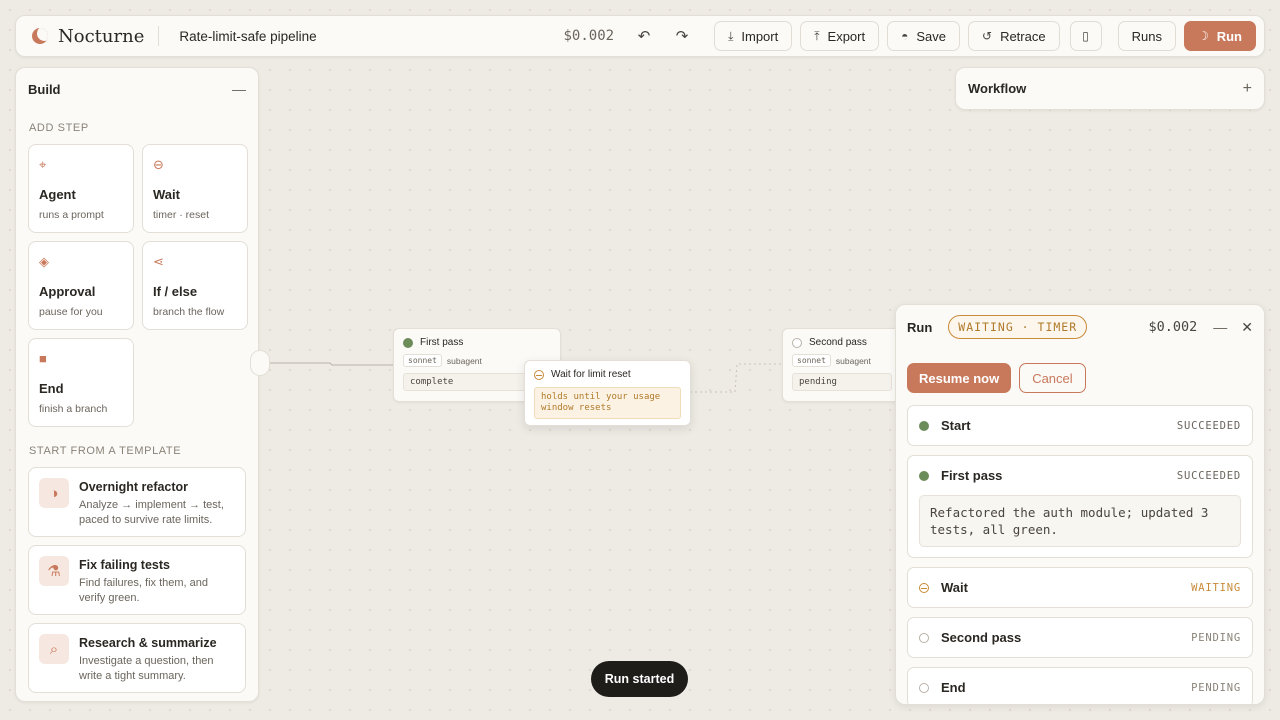  Describe the element at coordinates (1080, 587) in the screenshot. I see `run-step-wait: Wait WAITING` at that location.